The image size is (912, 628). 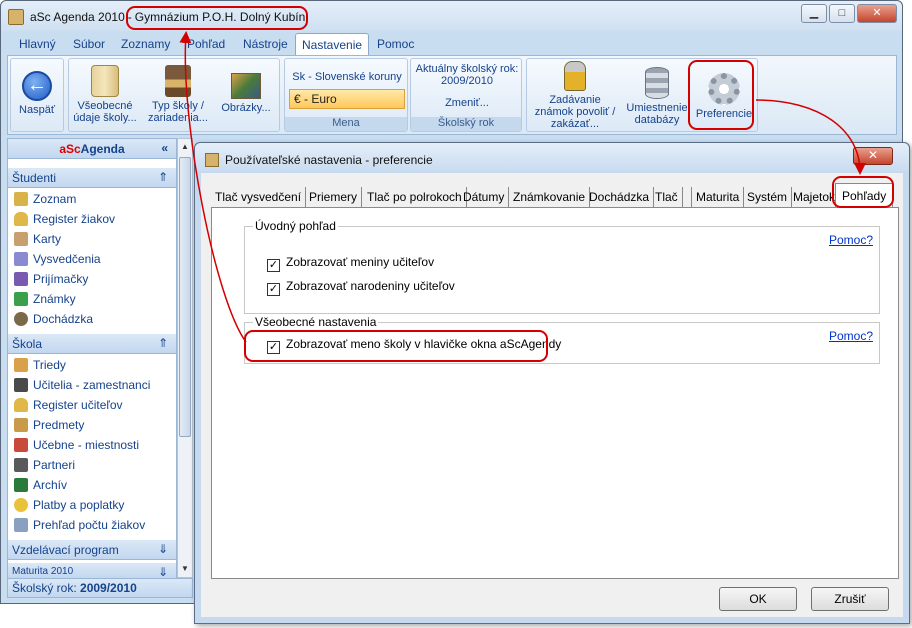 What do you see at coordinates (49, 427) in the screenshot?
I see `sidebar-item-predmety: Predmety` at bounding box center [49, 427].